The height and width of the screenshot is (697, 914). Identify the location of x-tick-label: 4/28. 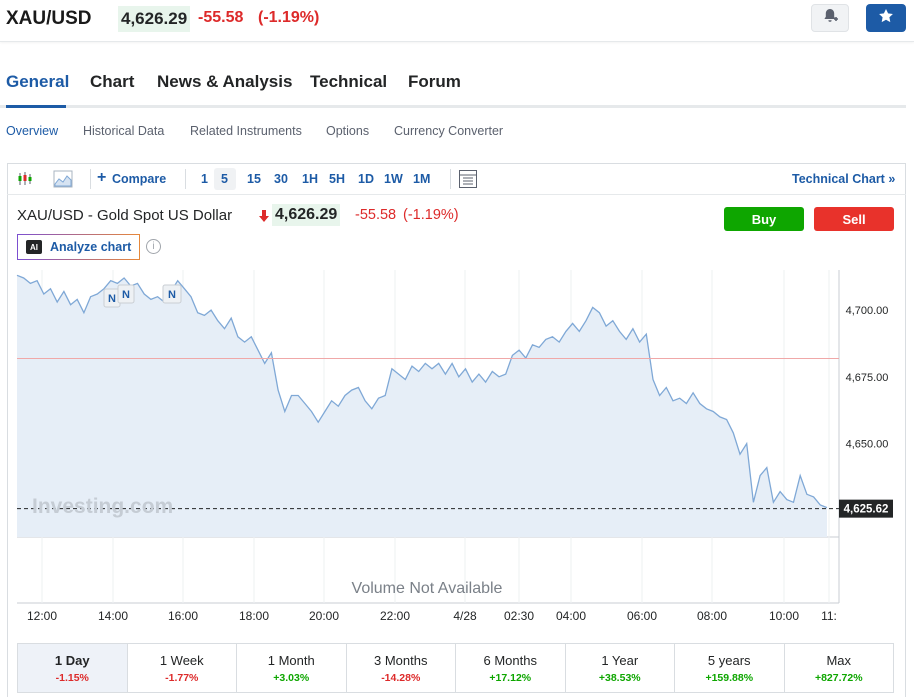
(465, 616).